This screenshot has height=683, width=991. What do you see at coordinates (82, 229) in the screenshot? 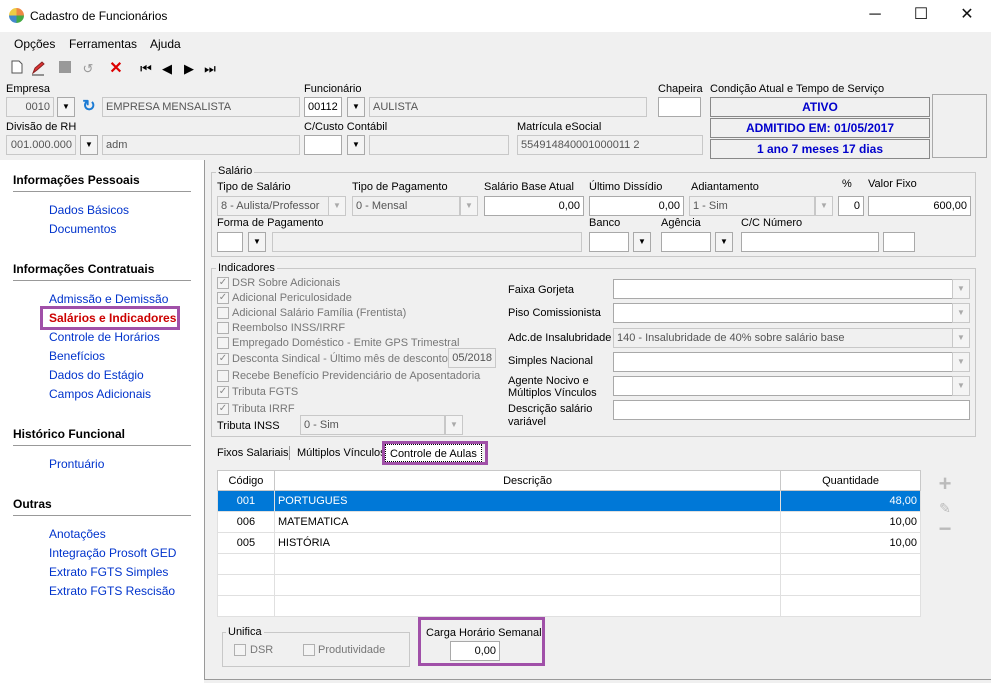
I see `nav-documentos: Documentos` at bounding box center [82, 229].